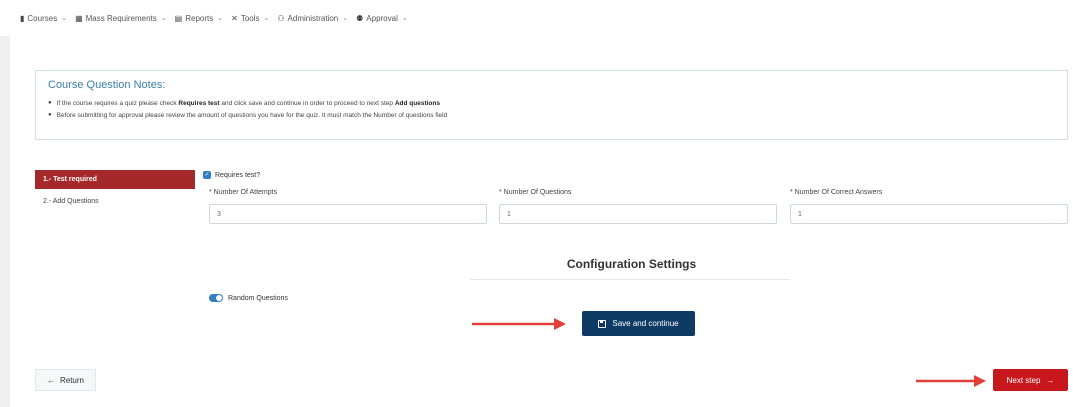 The height and width of the screenshot is (407, 1073). Describe the element at coordinates (234, 18) in the screenshot. I see `tools-icon: ✕` at that location.